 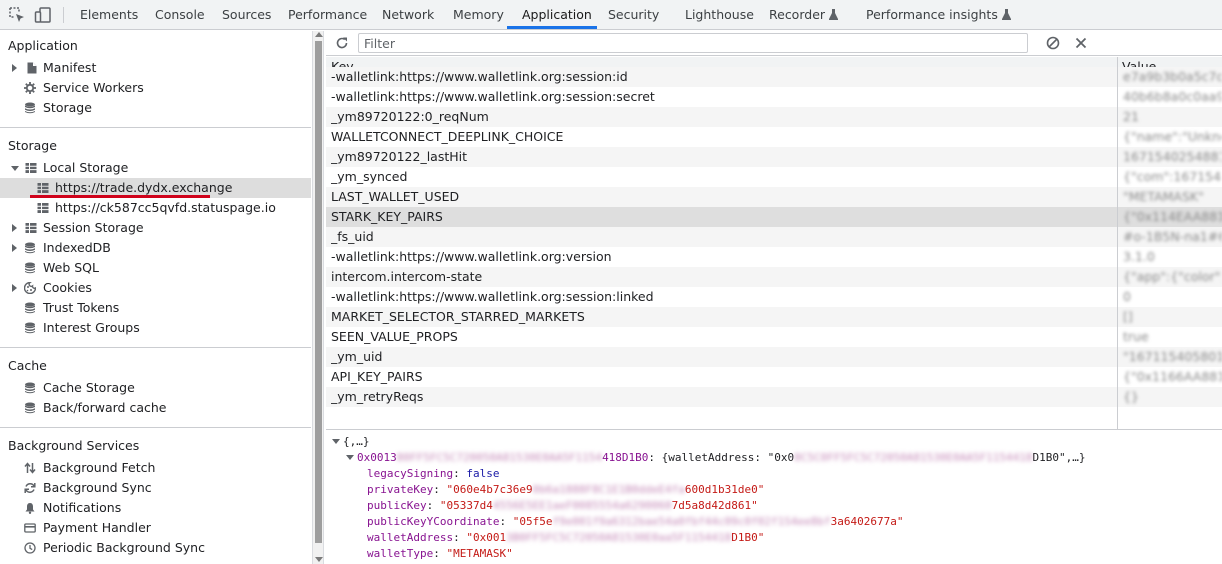 What do you see at coordinates (478, 15) in the screenshot?
I see `tab-memory: Memory` at bounding box center [478, 15].